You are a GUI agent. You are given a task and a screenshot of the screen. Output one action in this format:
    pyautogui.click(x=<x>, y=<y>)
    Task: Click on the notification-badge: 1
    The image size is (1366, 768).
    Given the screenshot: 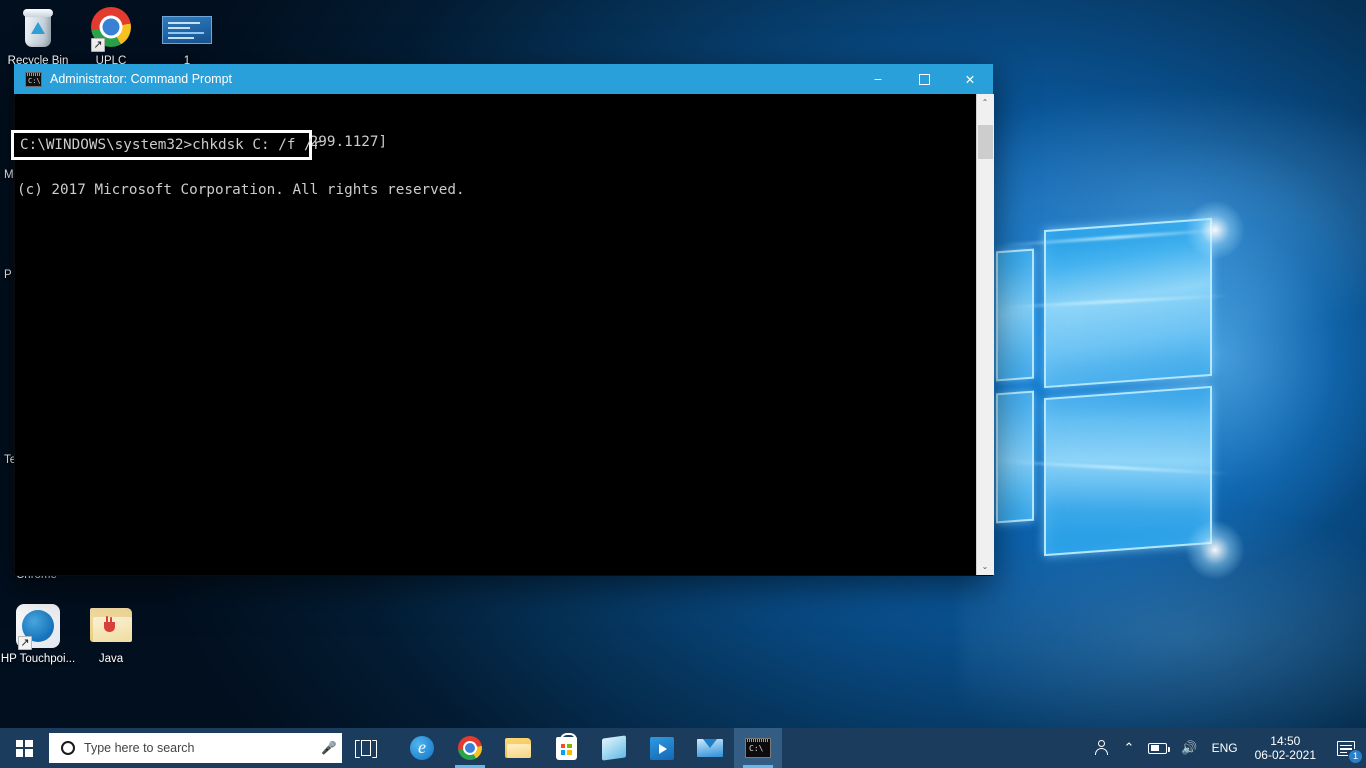 What is the action you would take?
    pyautogui.click(x=1355, y=756)
    